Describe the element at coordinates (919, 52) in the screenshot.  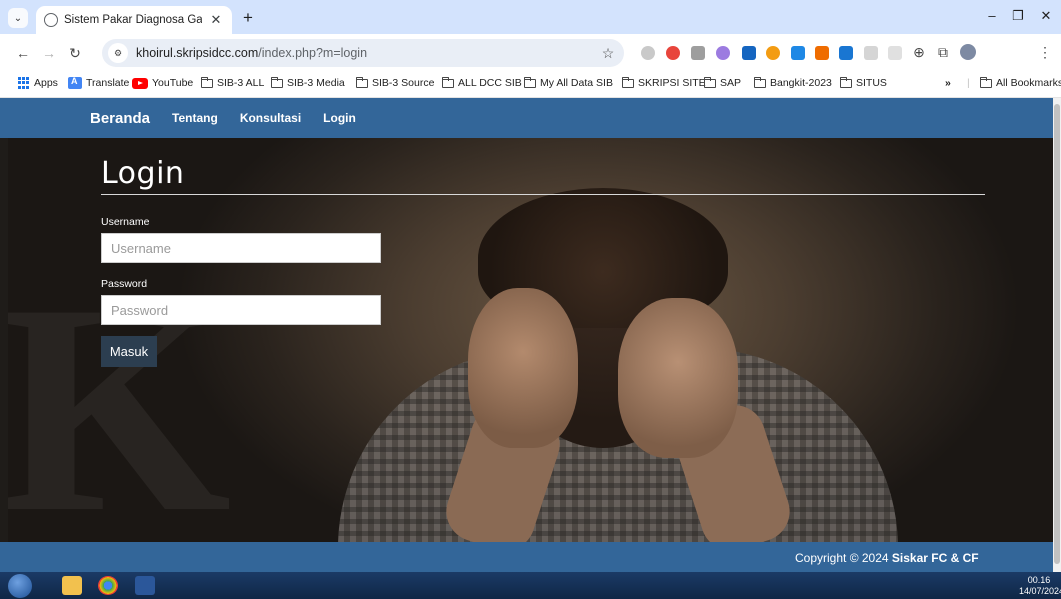
I see `download-icon: ⊕` at that location.